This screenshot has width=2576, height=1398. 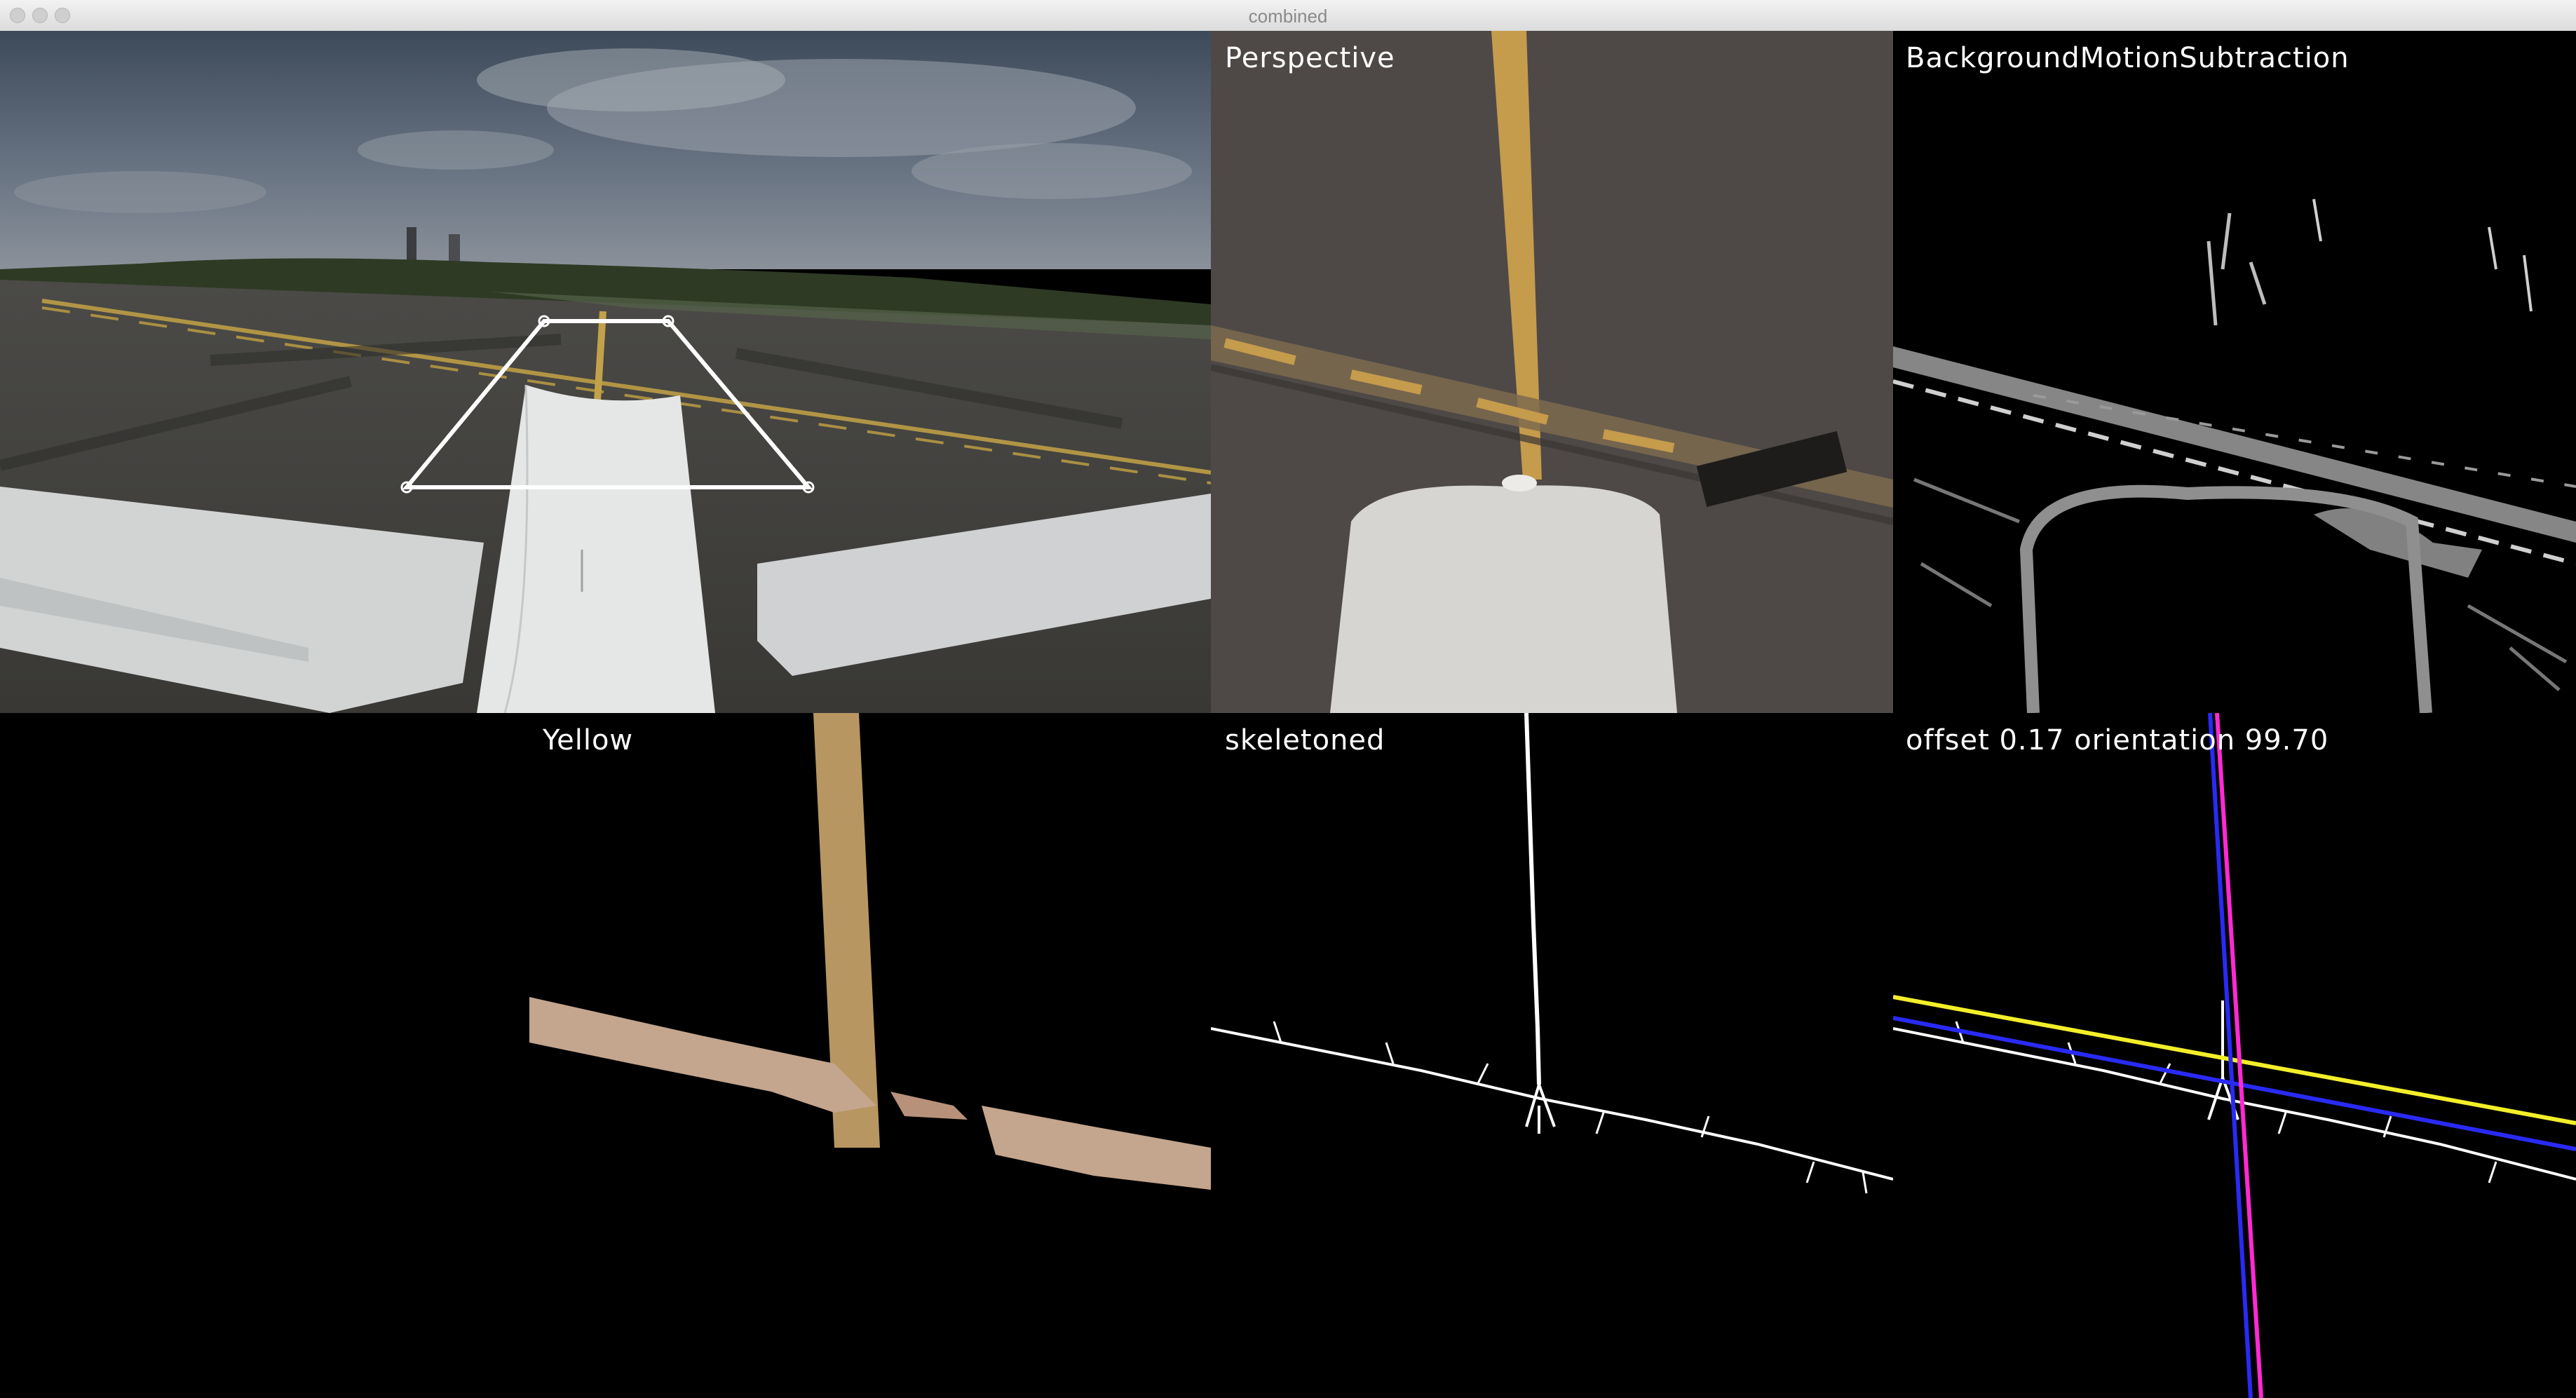 I want to click on perspective-label: Perspective, so click(x=1310, y=58).